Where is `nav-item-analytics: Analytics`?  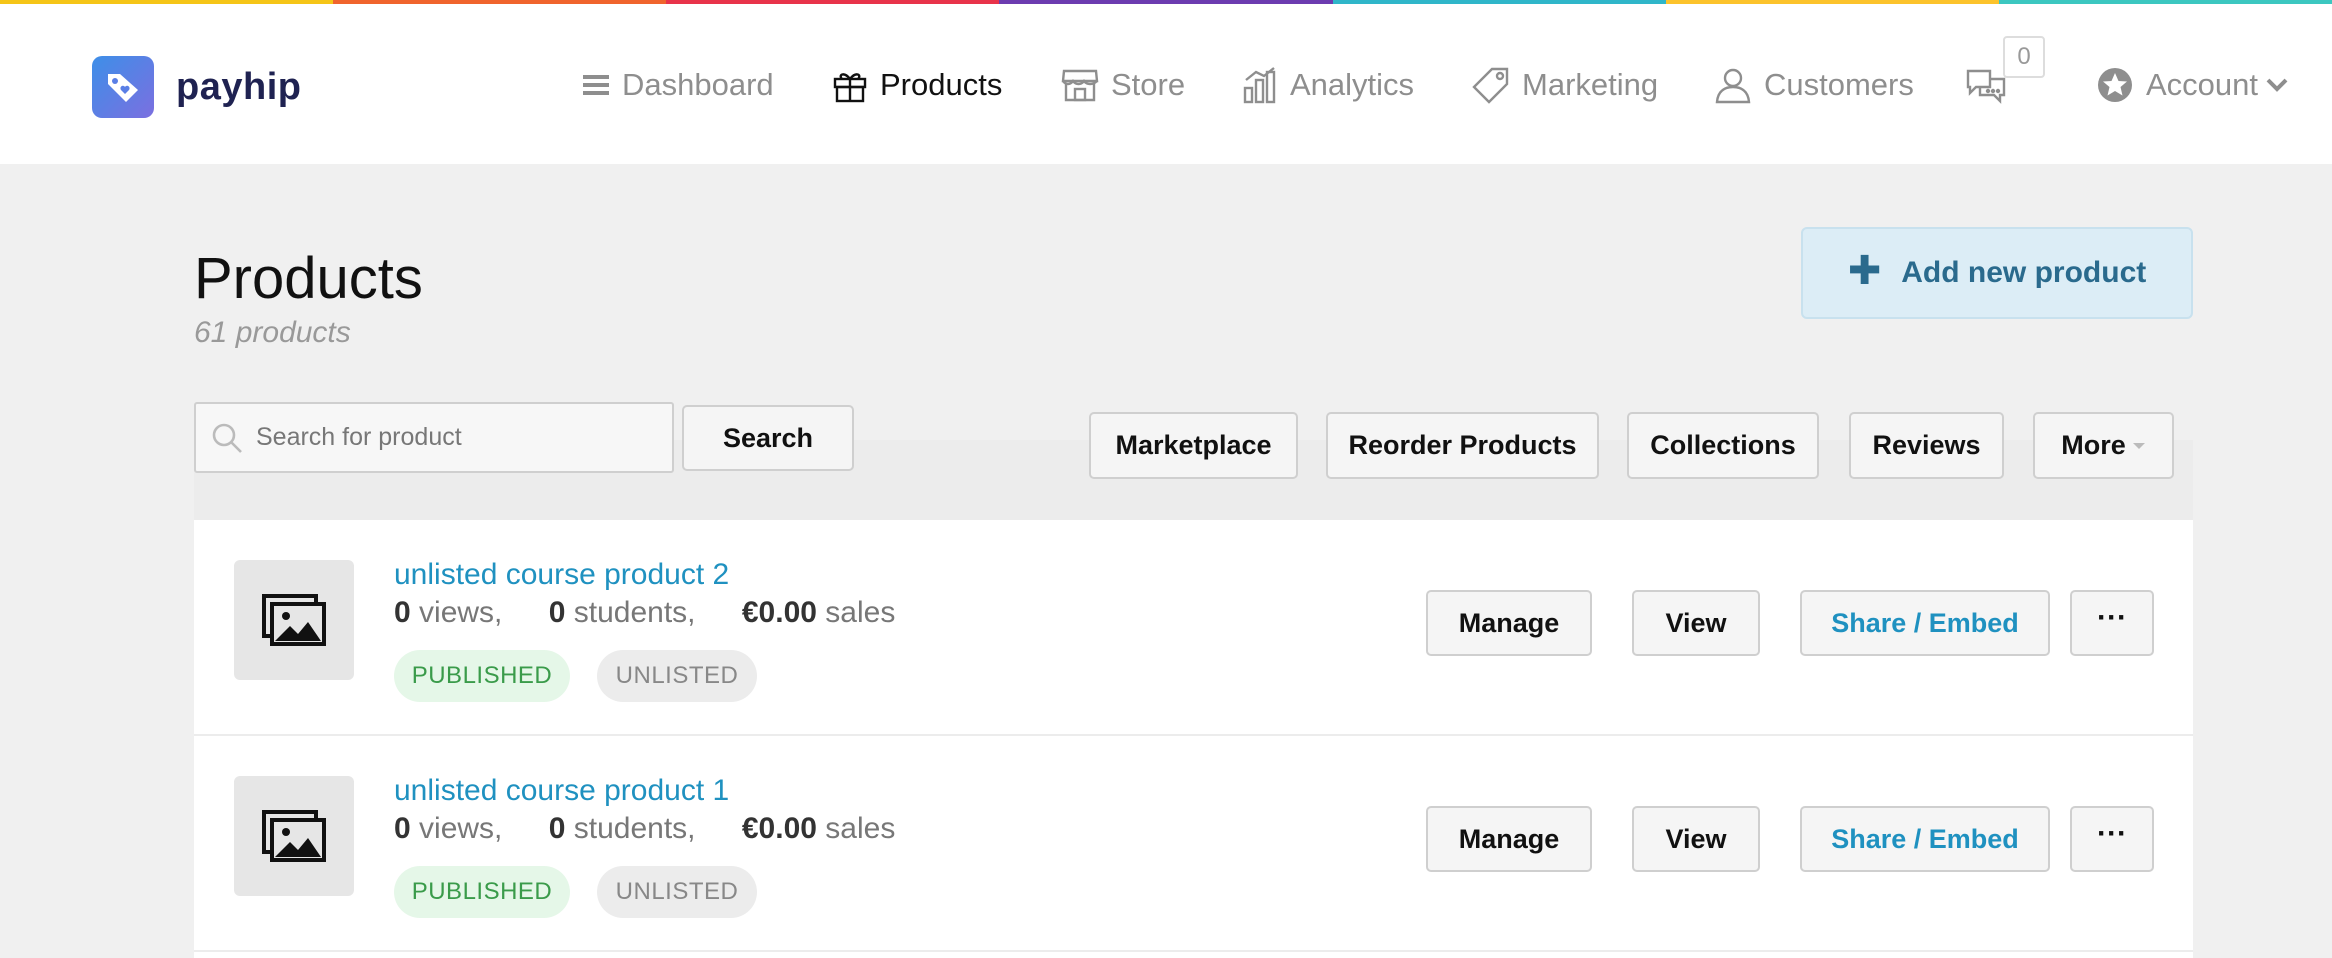 nav-item-analytics: Analytics is located at coordinates (1328, 85).